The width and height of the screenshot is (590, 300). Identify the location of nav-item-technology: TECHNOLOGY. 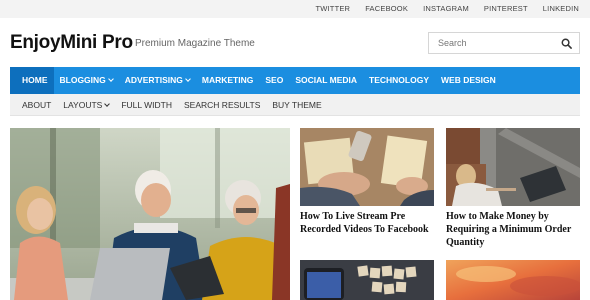
(399, 80).